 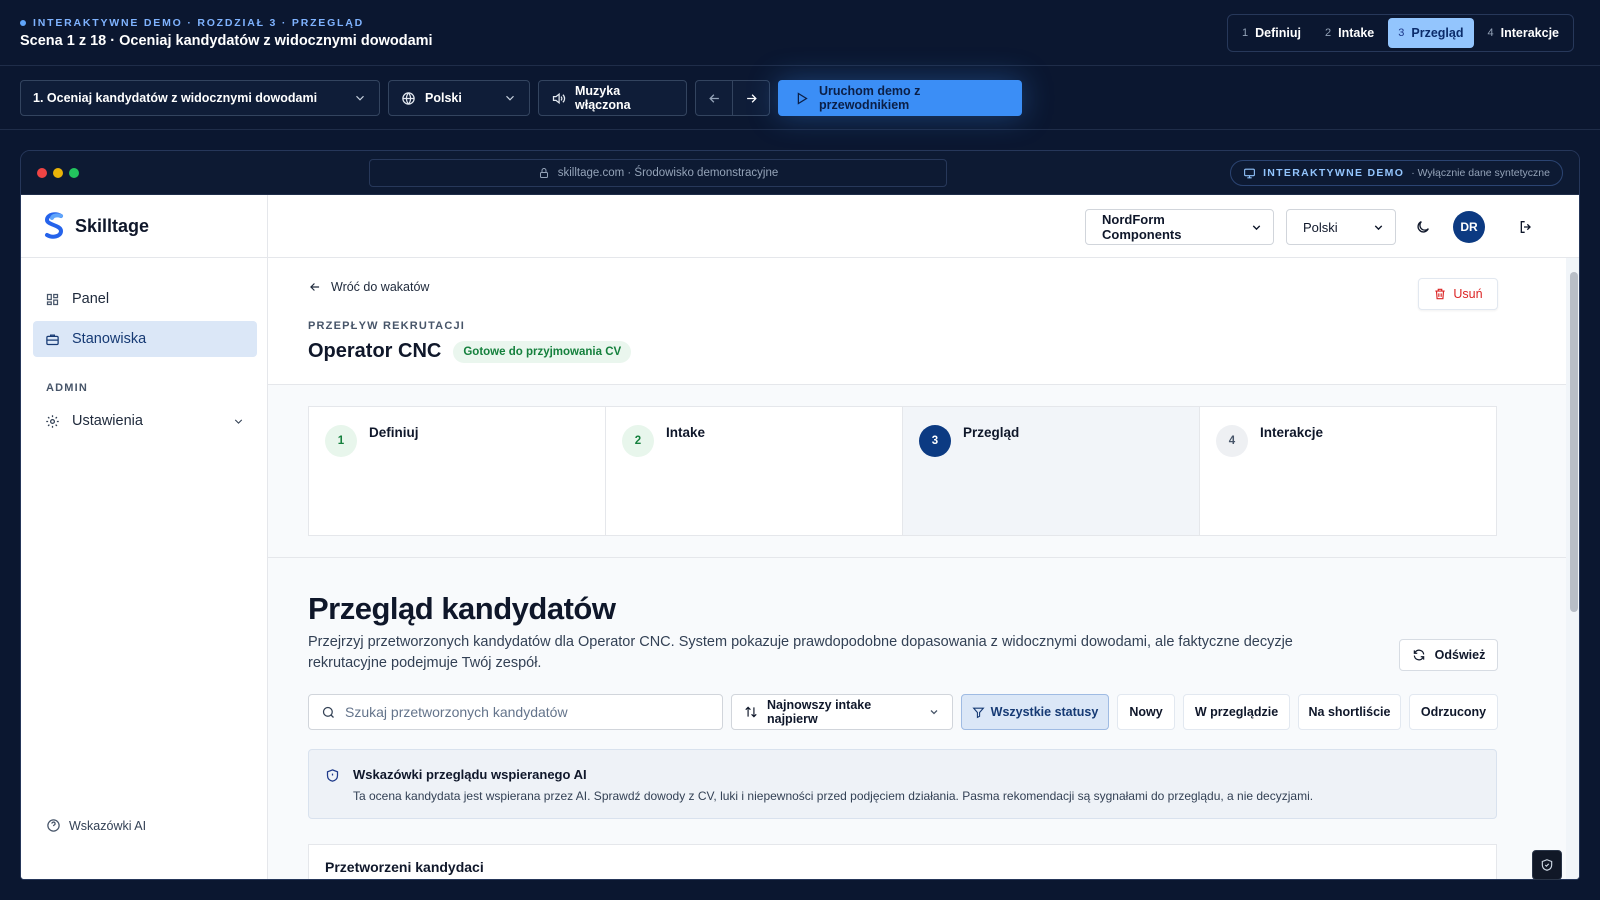 What do you see at coordinates (54, 226) in the screenshot?
I see `skilltage-logo-icon` at bounding box center [54, 226].